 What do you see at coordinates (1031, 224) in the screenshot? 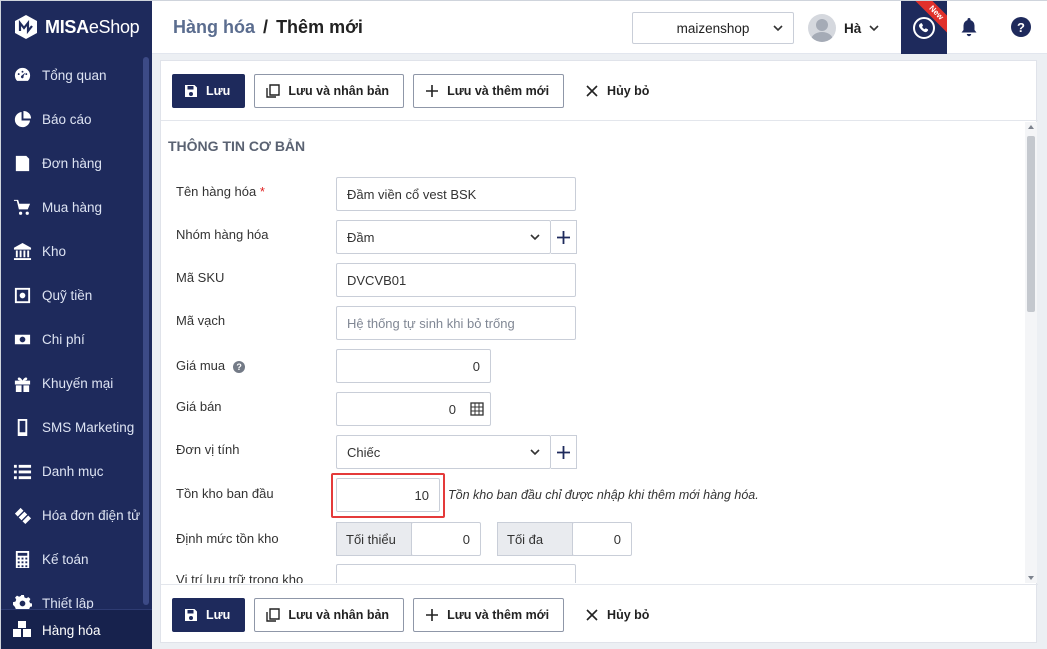
I see `scroll-thumb` at bounding box center [1031, 224].